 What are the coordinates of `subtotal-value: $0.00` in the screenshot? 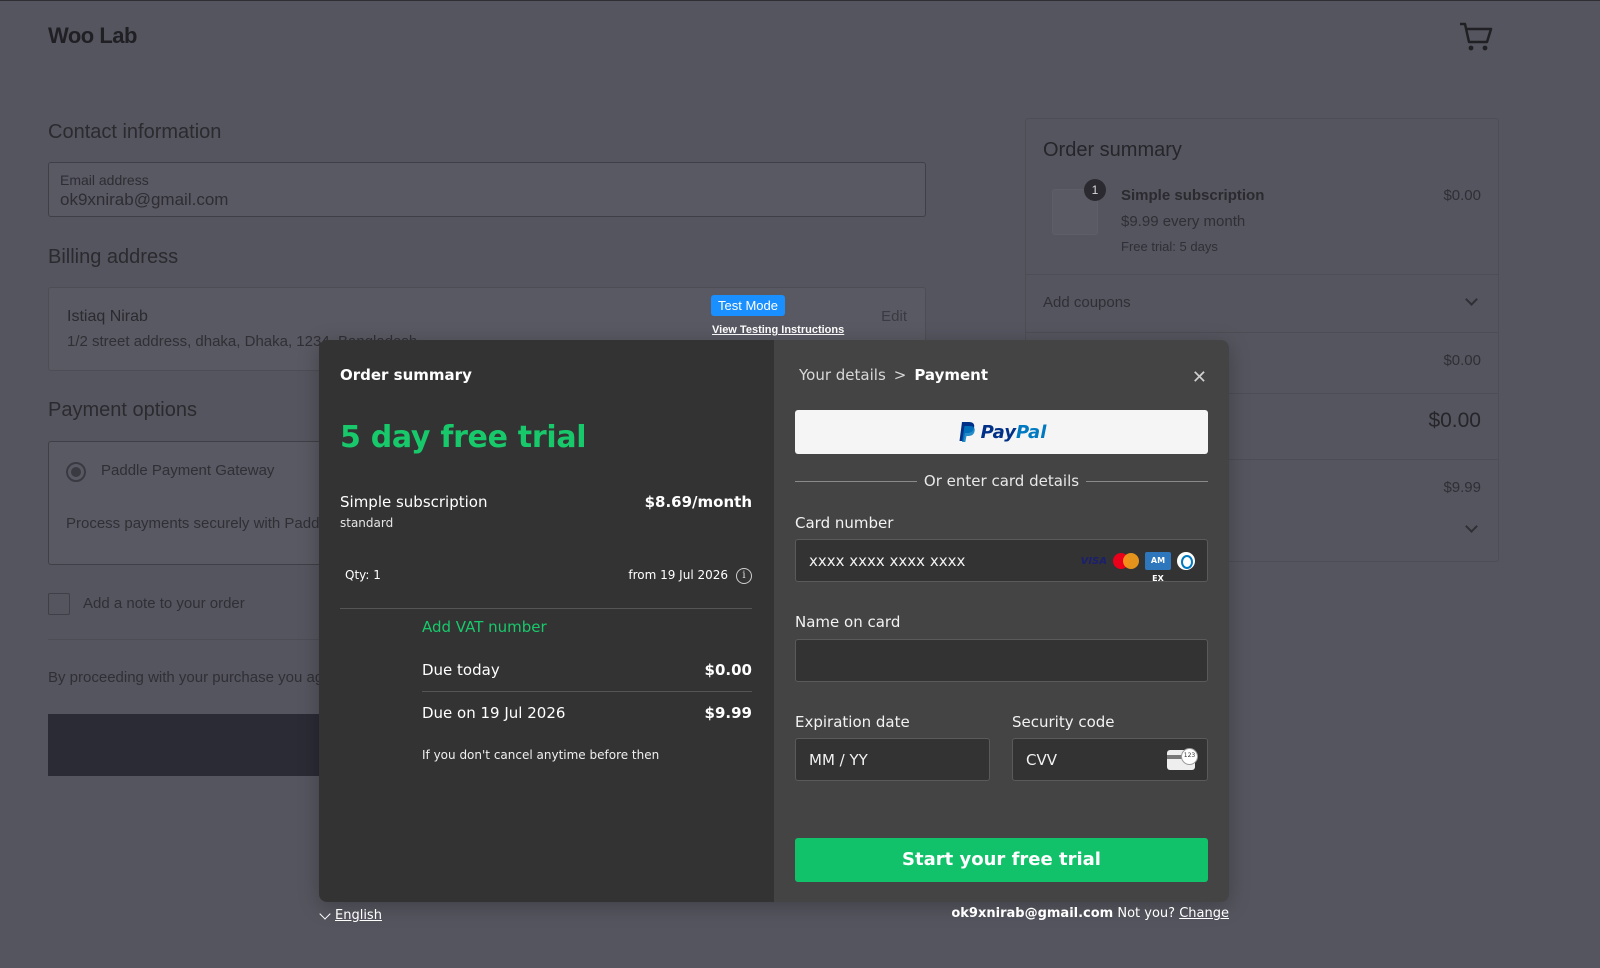 It's located at (1462, 360).